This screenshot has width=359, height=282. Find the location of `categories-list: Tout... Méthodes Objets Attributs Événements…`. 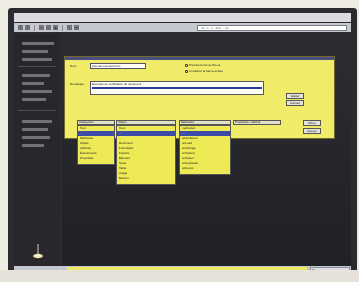

categories-list: Tout... Méthodes Objets Attributs Événements… is located at coordinates (96, 145).